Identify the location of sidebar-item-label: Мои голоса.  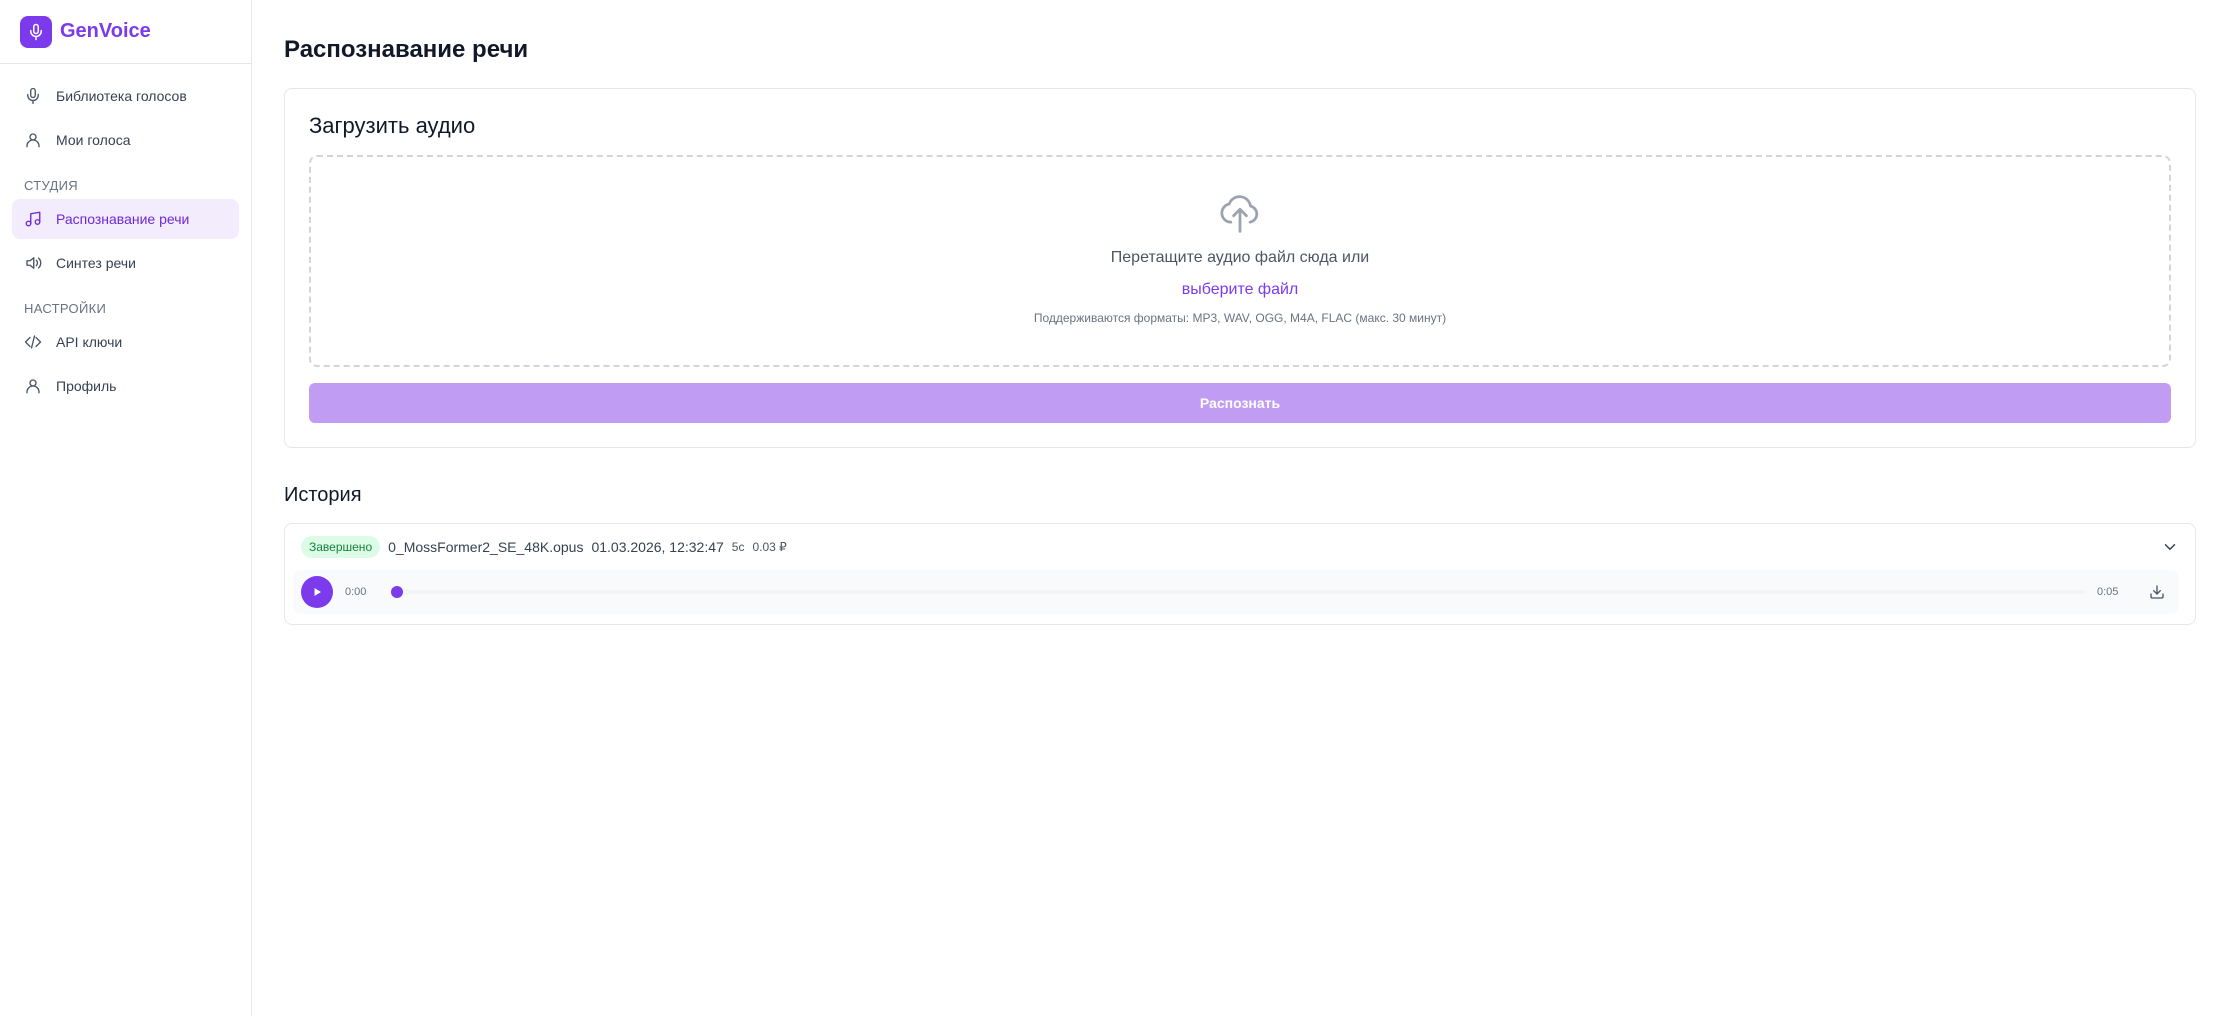
(93, 140).